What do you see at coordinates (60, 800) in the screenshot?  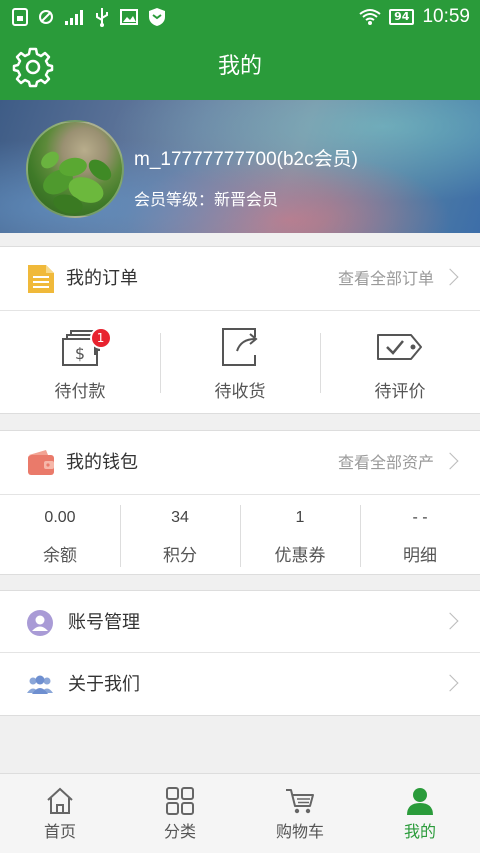 I see `home-icon` at bounding box center [60, 800].